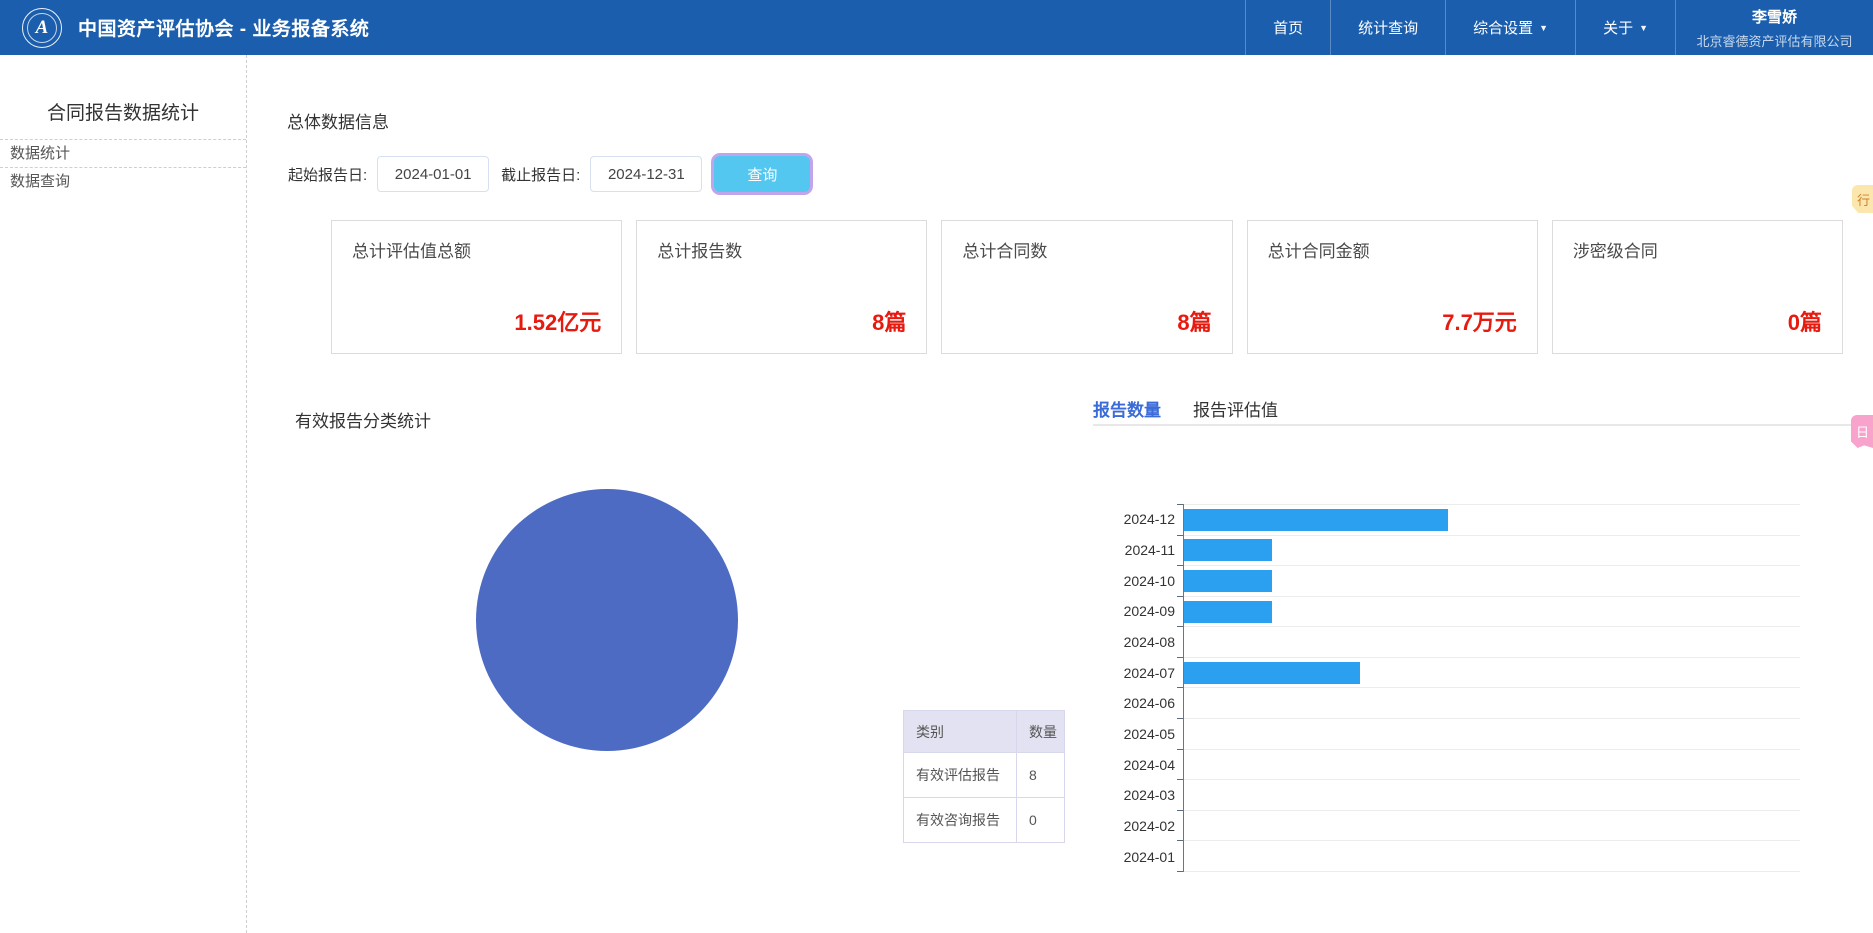 The width and height of the screenshot is (1873, 933). What do you see at coordinates (1149, 734) in the screenshot?
I see `bar-axis-label: 2024-05` at bounding box center [1149, 734].